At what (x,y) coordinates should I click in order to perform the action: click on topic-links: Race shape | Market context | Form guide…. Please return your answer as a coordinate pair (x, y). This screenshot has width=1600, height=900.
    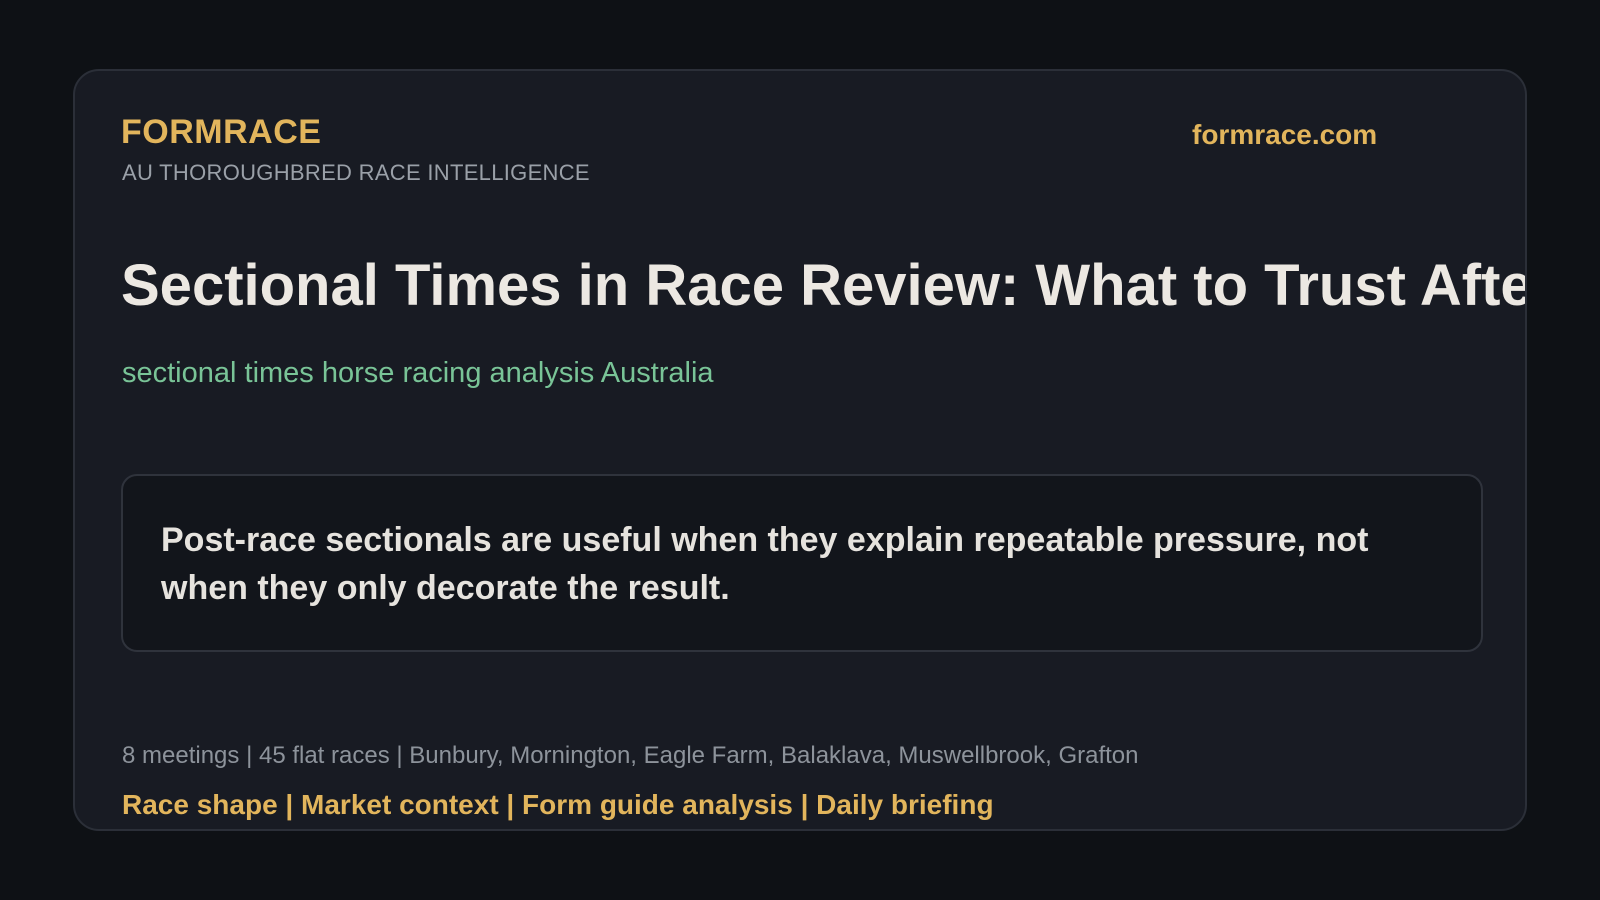
    Looking at the image, I should click on (558, 804).